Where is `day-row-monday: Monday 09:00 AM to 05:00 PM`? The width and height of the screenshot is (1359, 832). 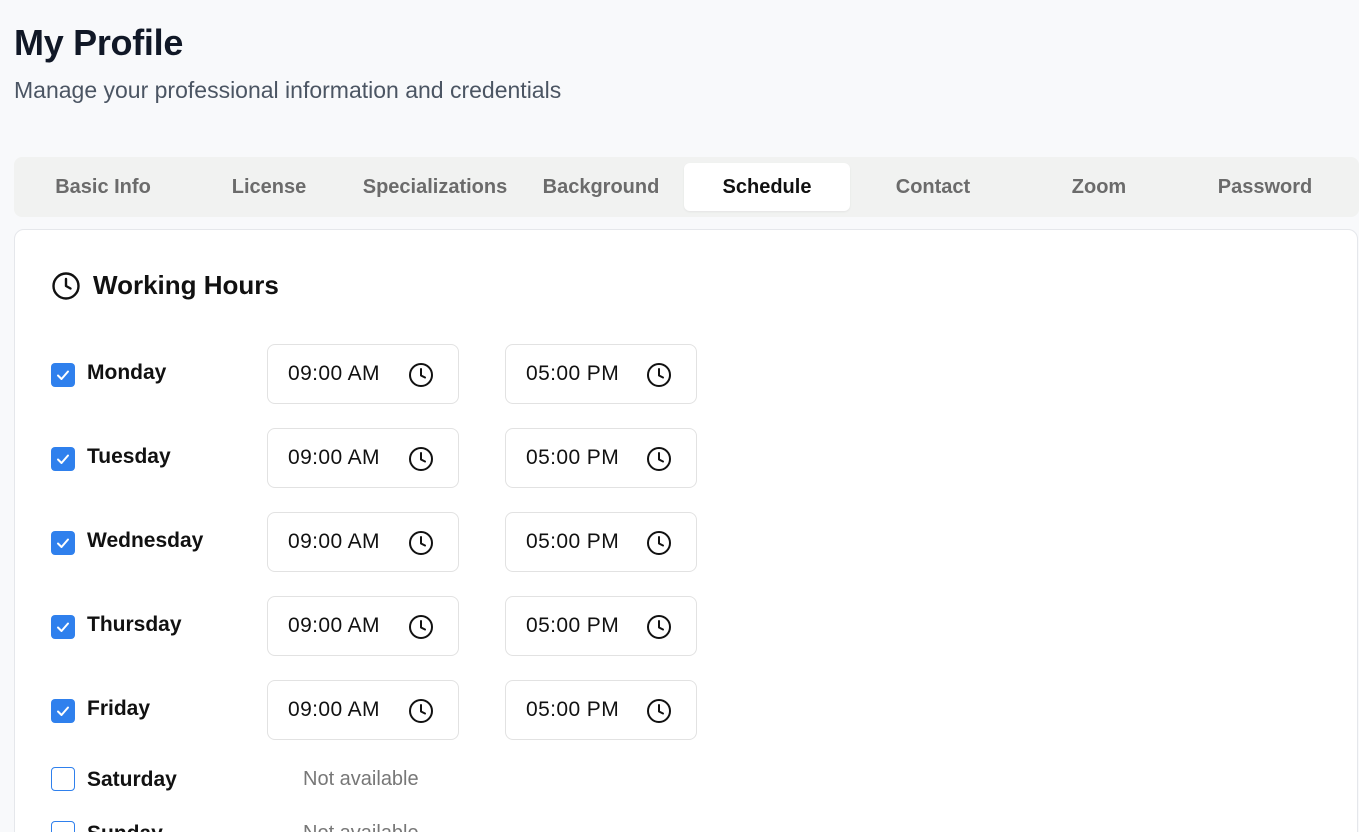
day-row-monday: Monday 09:00 AM to 05:00 PM is located at coordinates (401, 374).